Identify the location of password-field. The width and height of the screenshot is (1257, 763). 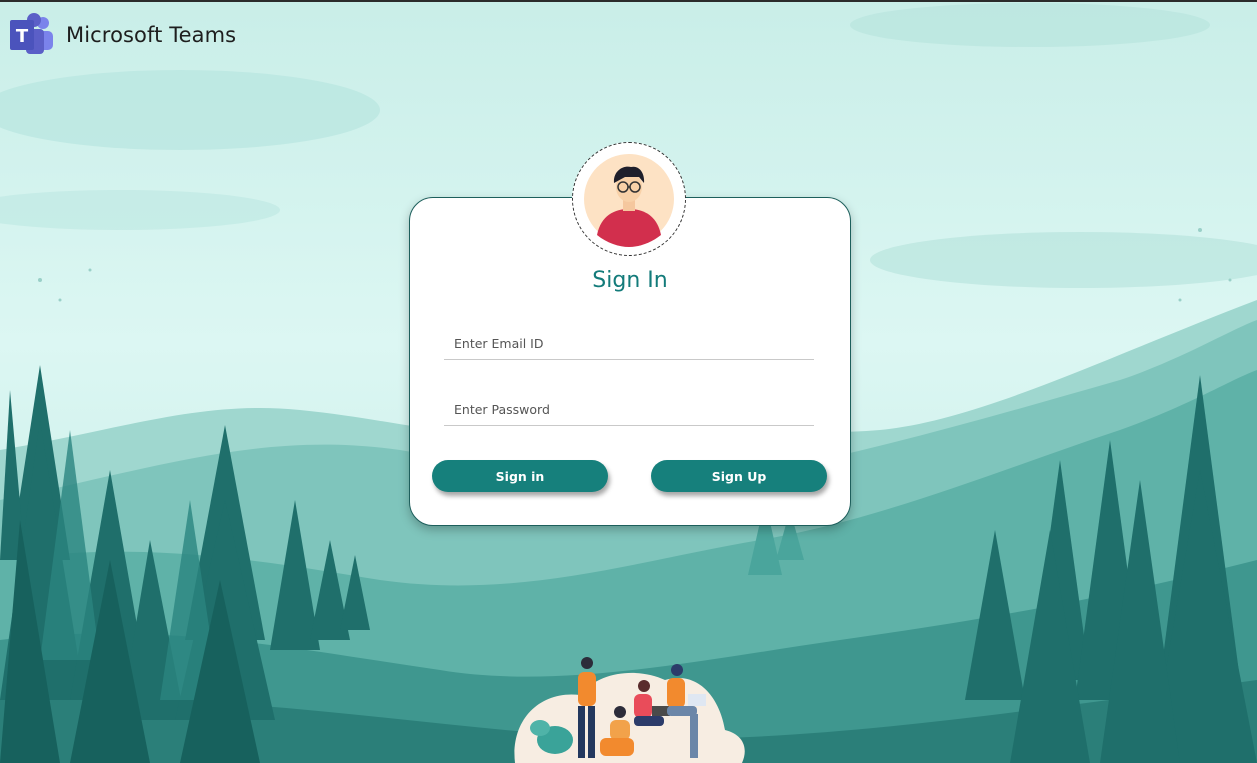
(629, 410).